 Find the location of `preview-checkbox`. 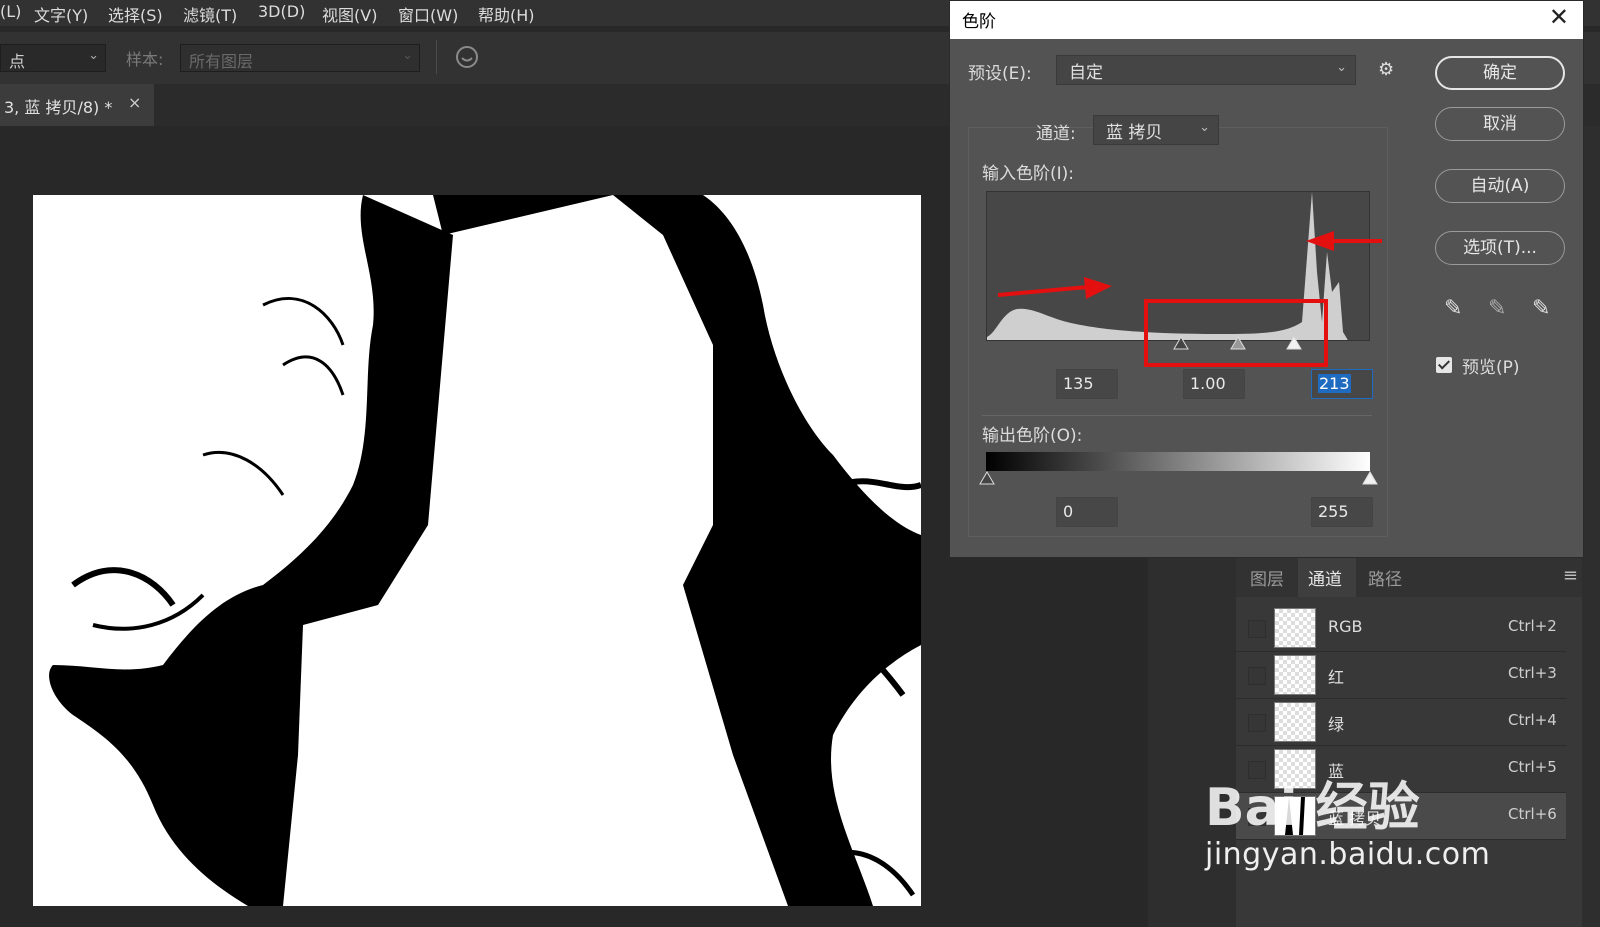

preview-checkbox is located at coordinates (1444, 365).